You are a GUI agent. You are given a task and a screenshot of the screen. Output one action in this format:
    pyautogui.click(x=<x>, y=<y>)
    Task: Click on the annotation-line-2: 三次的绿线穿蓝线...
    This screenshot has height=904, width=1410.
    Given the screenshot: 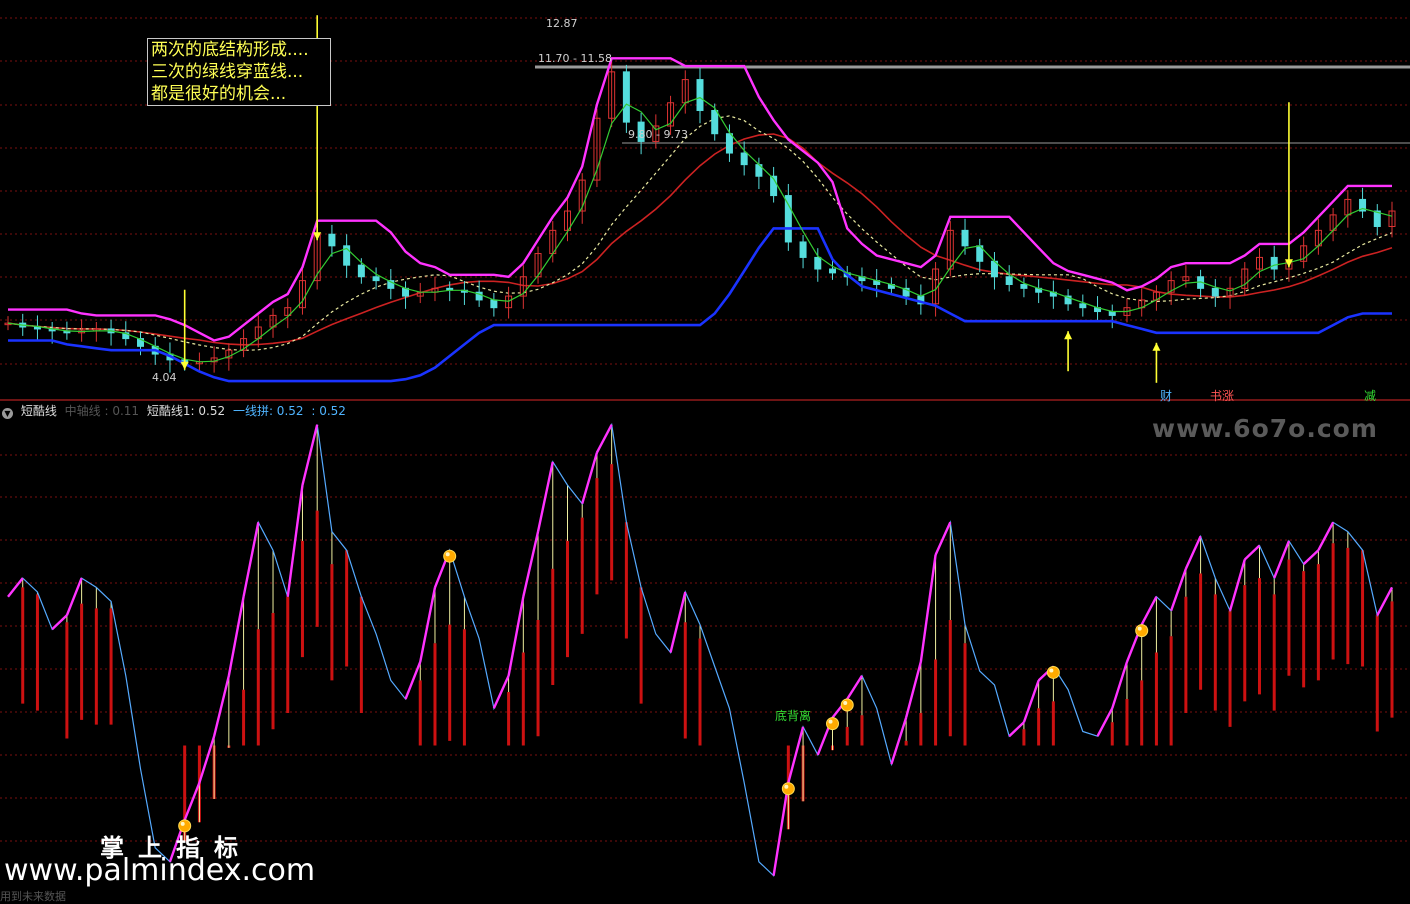 What is the action you would take?
    pyautogui.click(x=227, y=72)
    